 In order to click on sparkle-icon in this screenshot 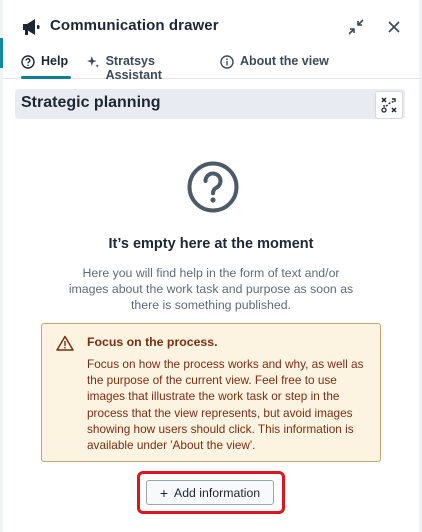, I will do `click(93, 62)`.